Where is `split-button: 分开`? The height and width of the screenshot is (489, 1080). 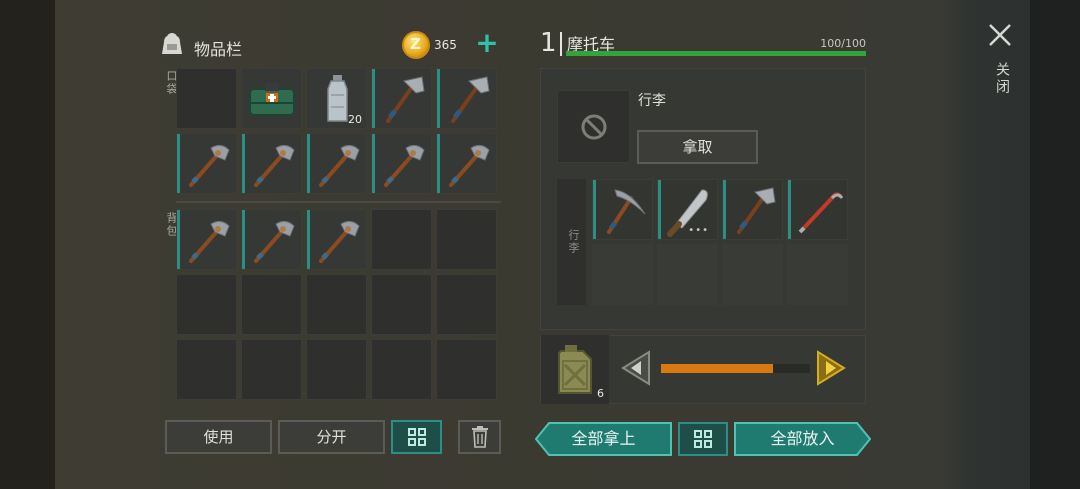
split-button: 分开 is located at coordinates (331, 437).